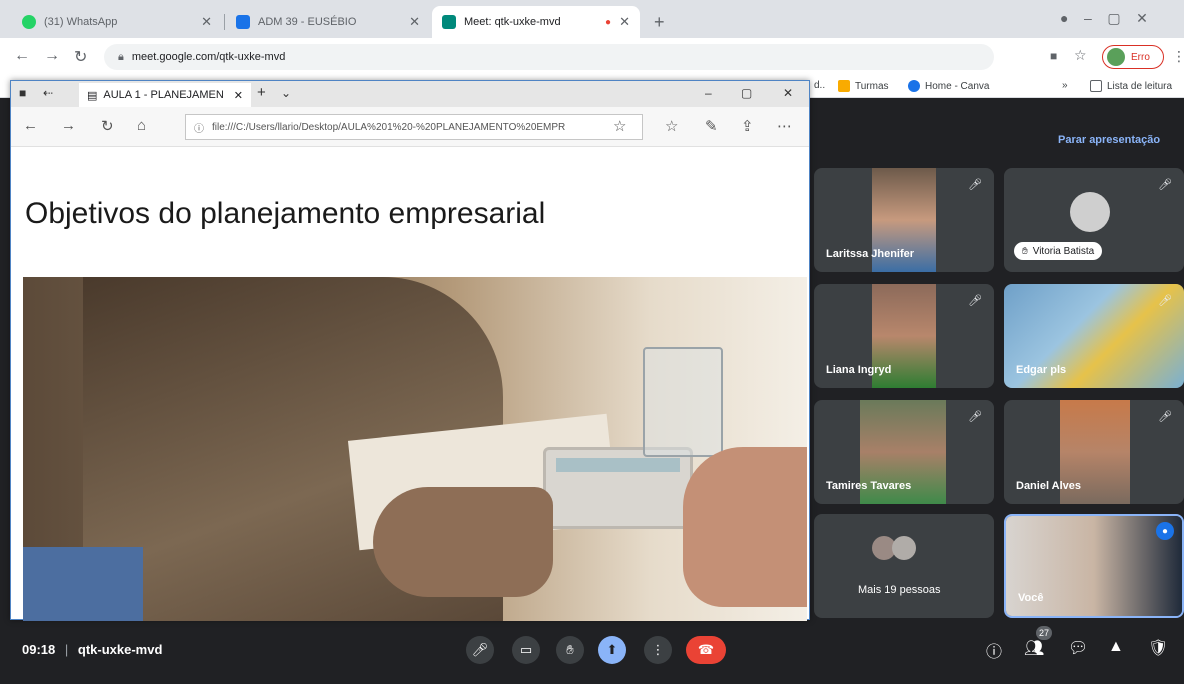 The width and height of the screenshot is (1184, 684). Describe the element at coordinates (120, 649) in the screenshot. I see `meeting-code: qtk-uxke-mvd` at that location.